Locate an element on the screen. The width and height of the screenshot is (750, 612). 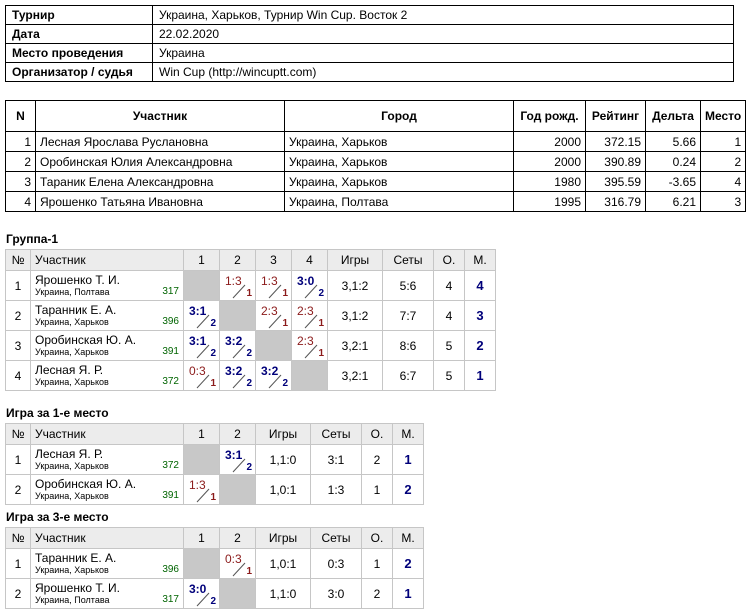
player-cell: Оробинская Ю. А. Украина, Харьков 391 is located at coordinates (107, 489).